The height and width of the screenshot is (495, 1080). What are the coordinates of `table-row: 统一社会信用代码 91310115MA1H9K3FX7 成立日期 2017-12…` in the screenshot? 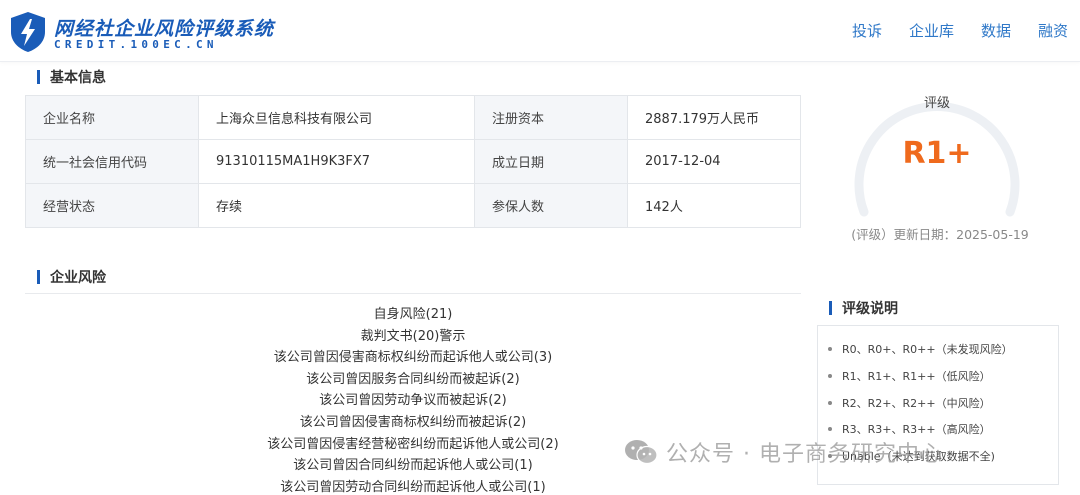 It's located at (413, 161).